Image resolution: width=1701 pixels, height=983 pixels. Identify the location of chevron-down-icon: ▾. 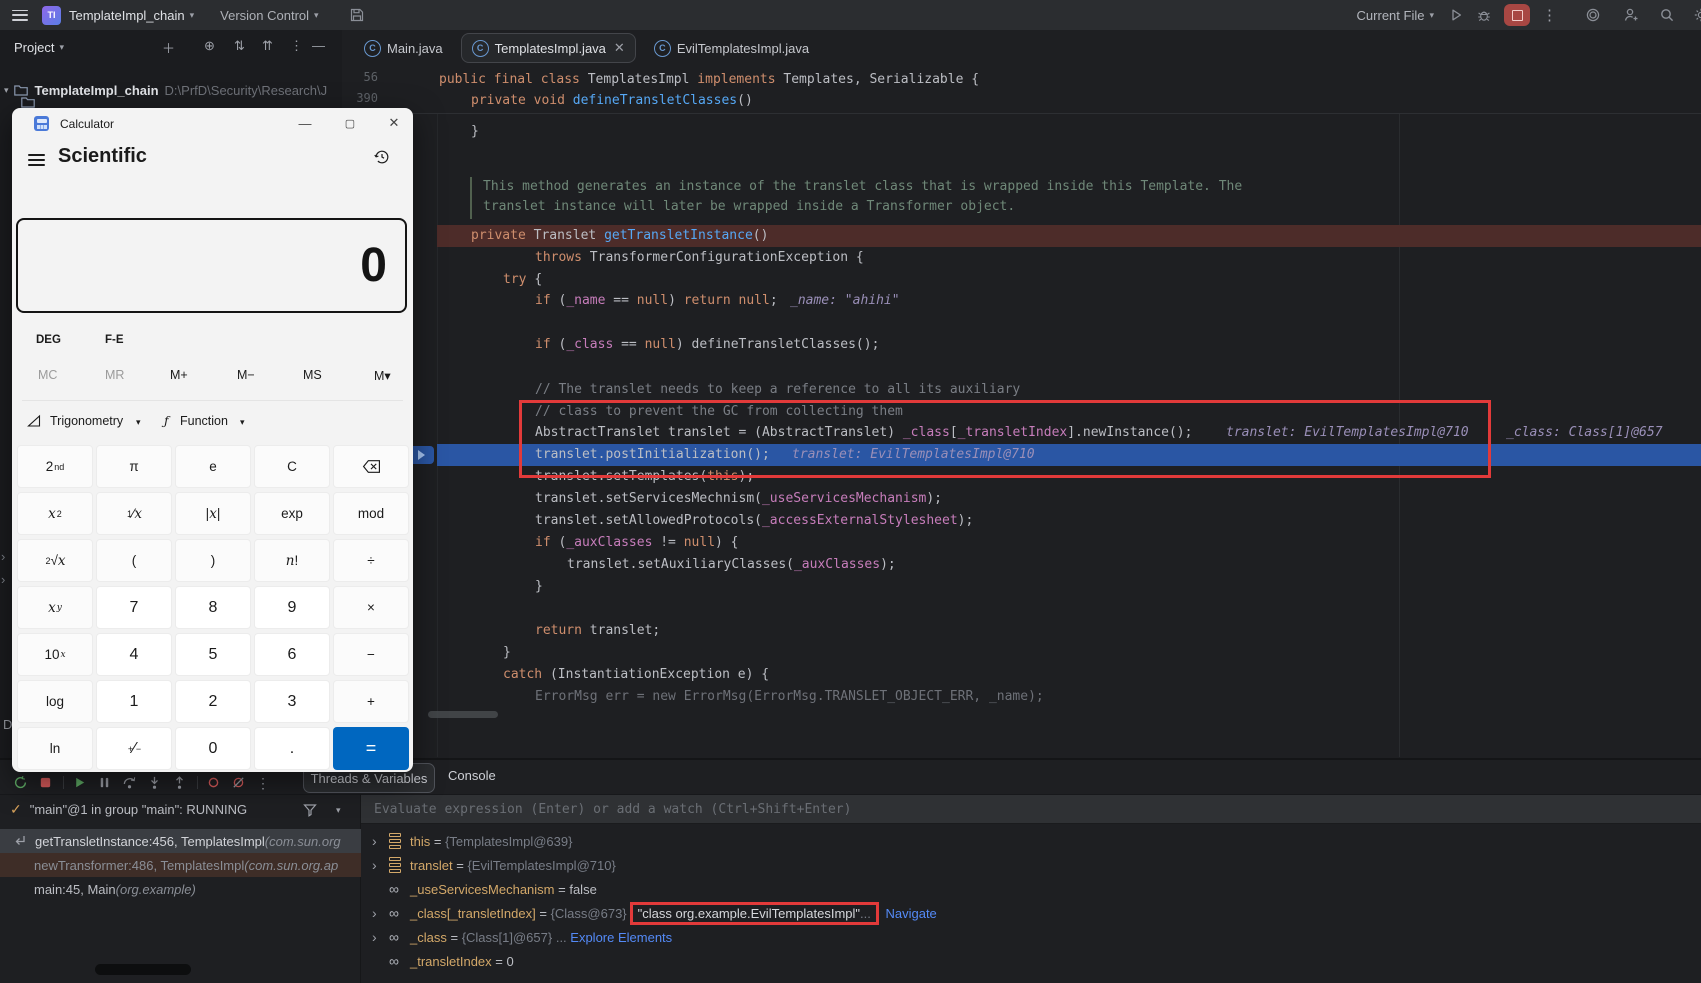
(338, 810).